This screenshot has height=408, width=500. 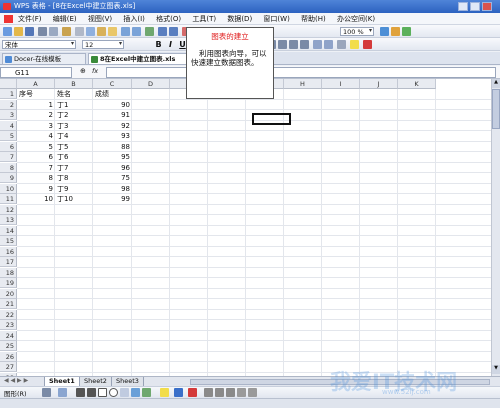 I want to click on row-header-27: 27, so click(x=8, y=367).